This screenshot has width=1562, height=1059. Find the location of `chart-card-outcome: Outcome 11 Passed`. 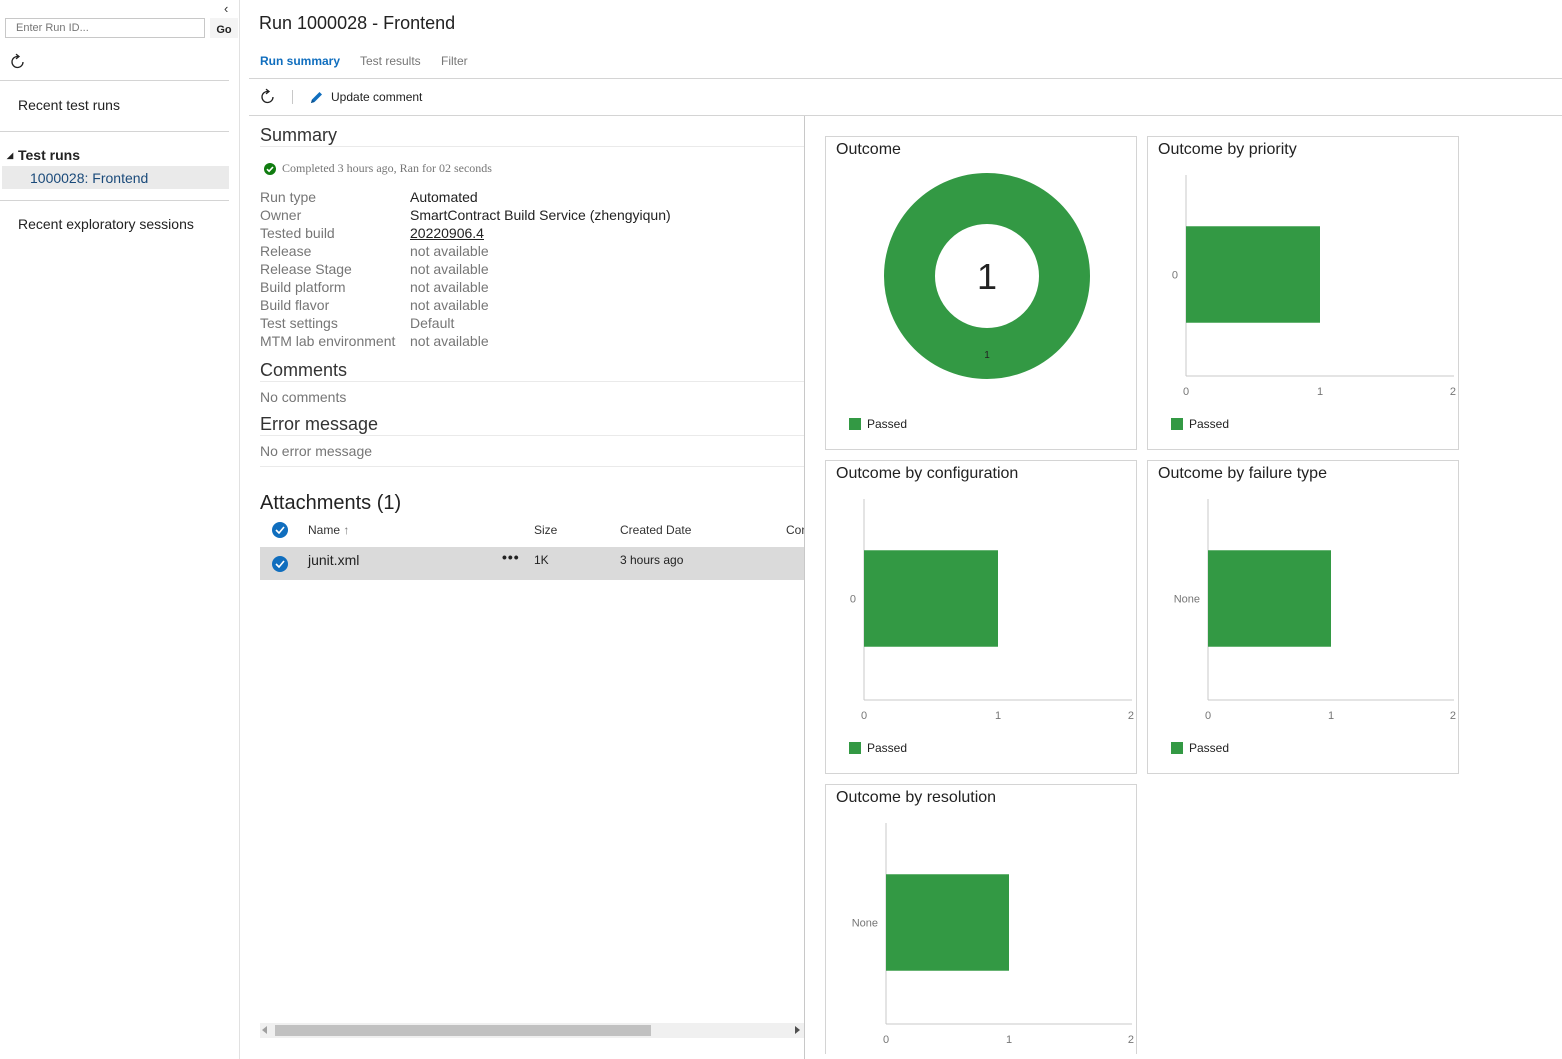

chart-card-outcome: Outcome 11 Passed is located at coordinates (981, 293).